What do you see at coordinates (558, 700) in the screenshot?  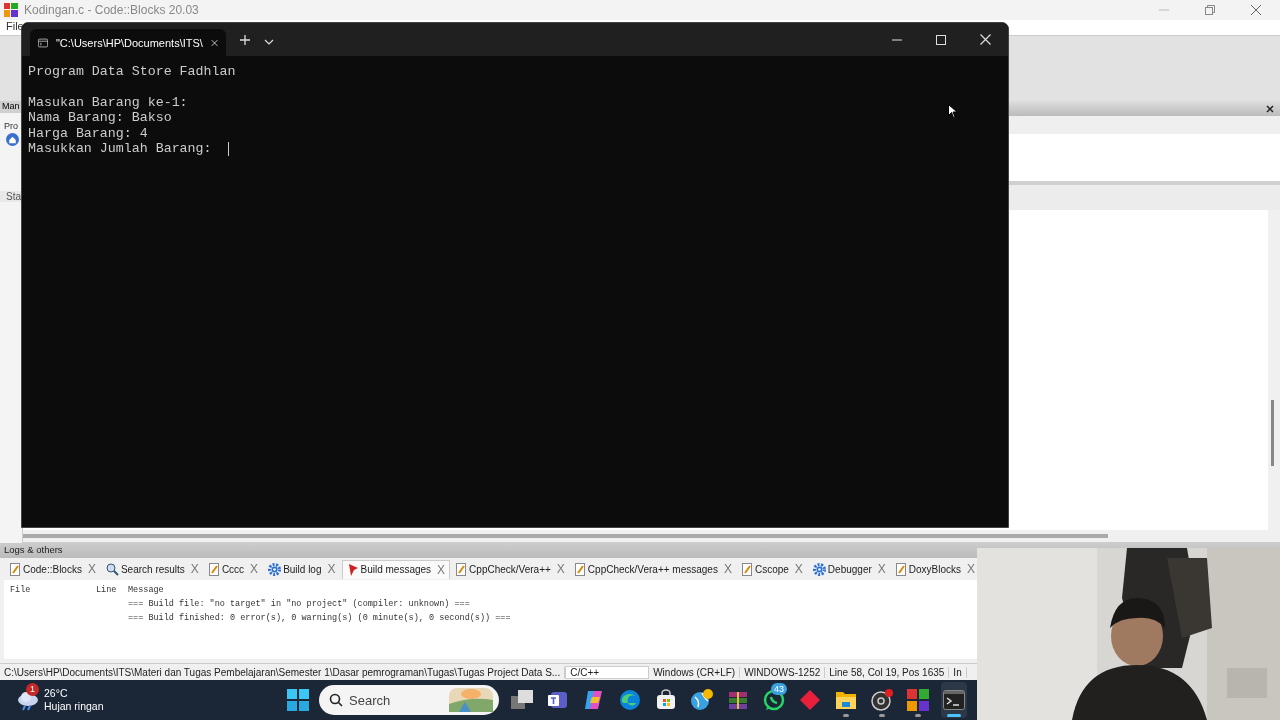 I see `teams-icon` at bounding box center [558, 700].